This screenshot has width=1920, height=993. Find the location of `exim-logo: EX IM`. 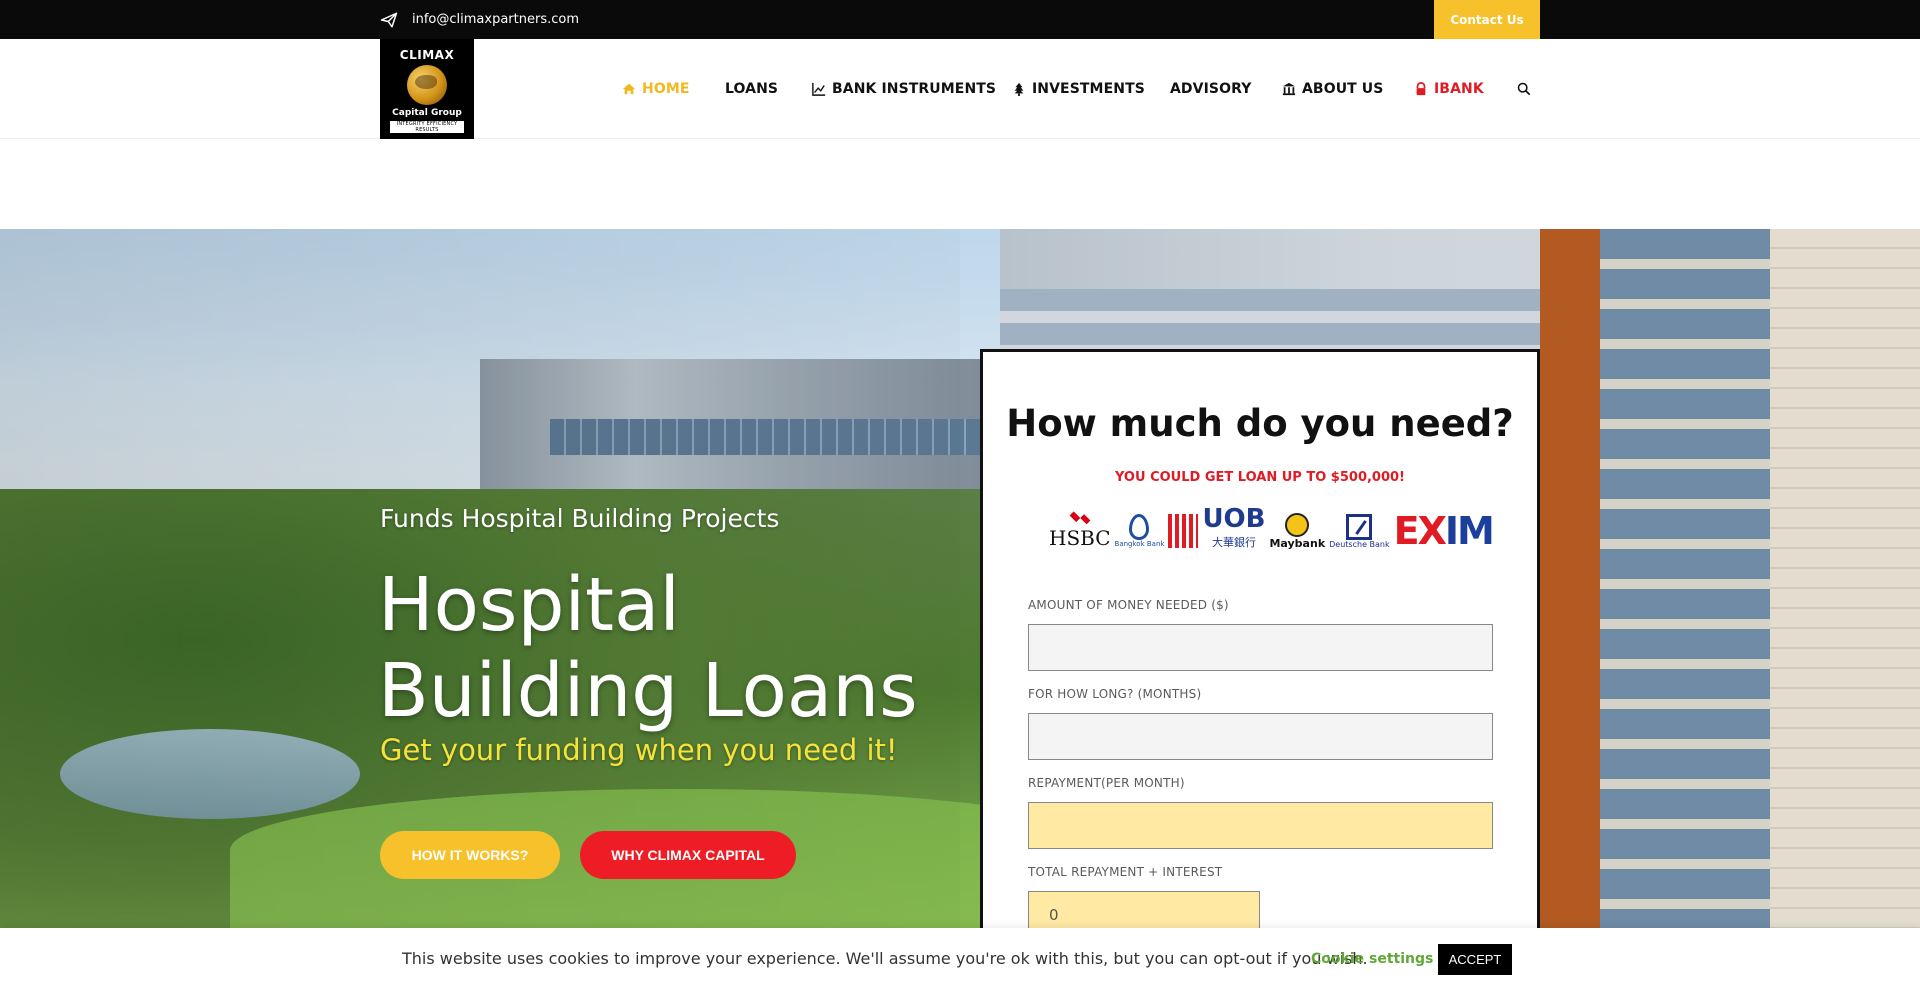

exim-logo: EX IM is located at coordinates (1444, 531).